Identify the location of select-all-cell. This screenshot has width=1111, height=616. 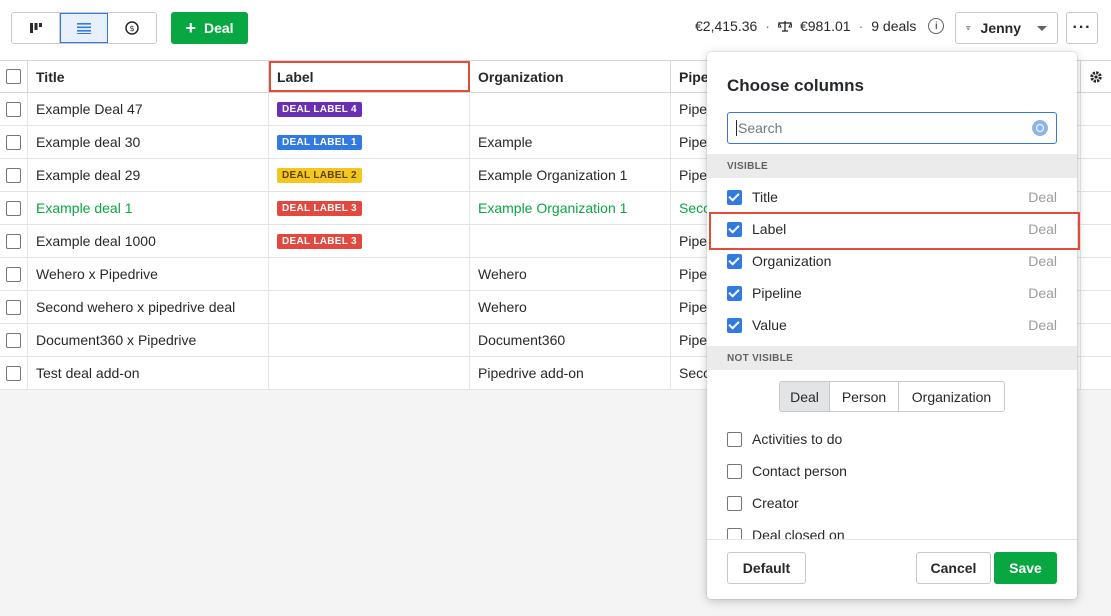
(14, 76).